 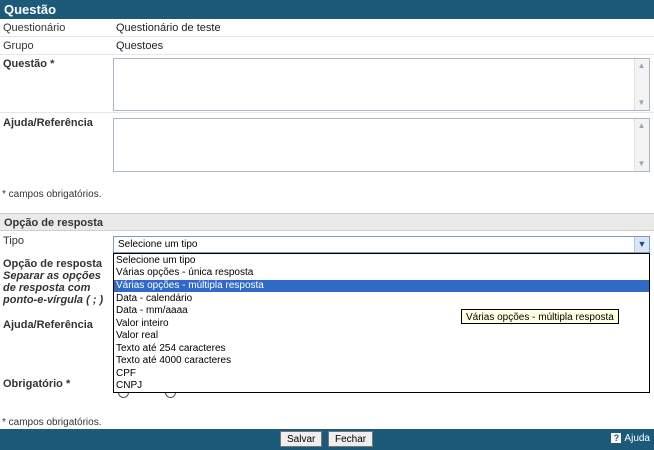 What do you see at coordinates (52, 422) in the screenshot?
I see `required-note-2: * campos obrigatórios.` at bounding box center [52, 422].